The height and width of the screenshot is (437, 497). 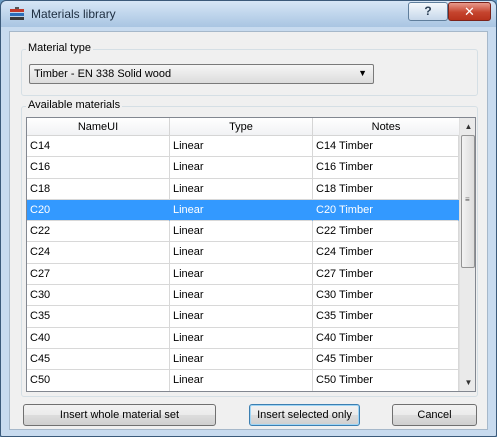 What do you see at coordinates (98, 232) in the screenshot?
I see `cell-nameui: C22` at bounding box center [98, 232].